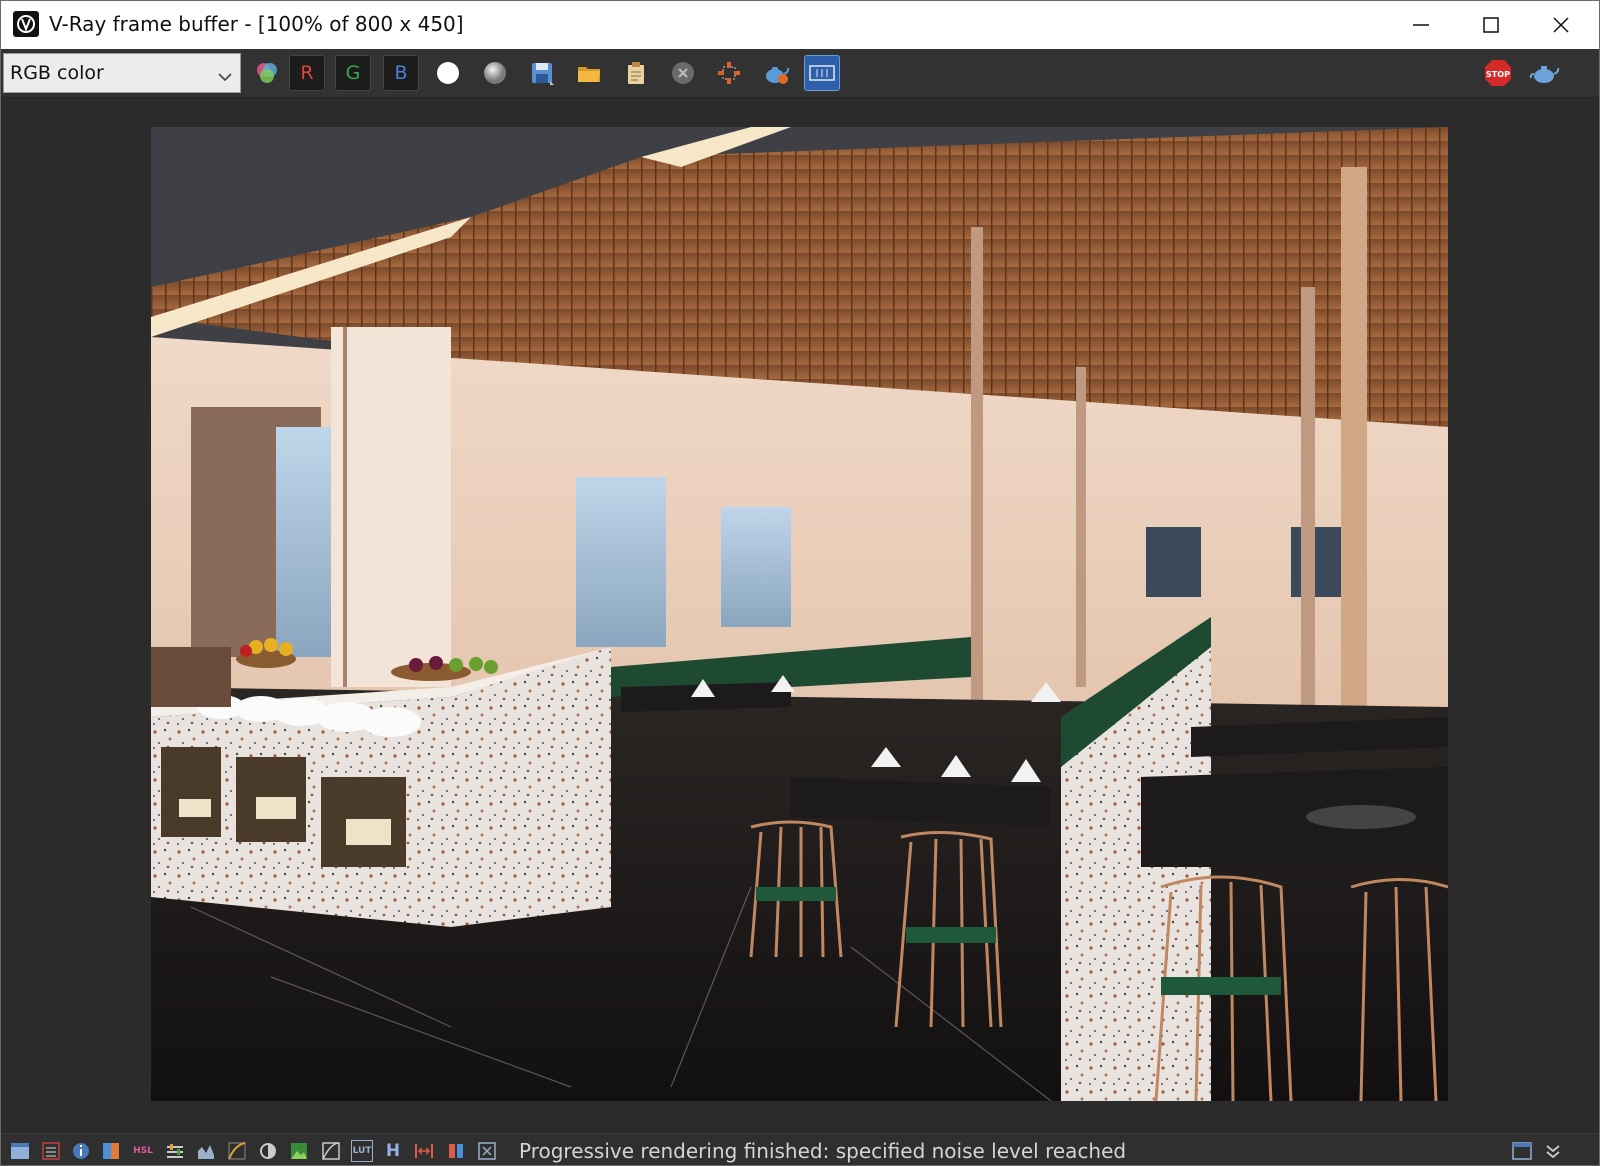 This screenshot has height=1166, width=1600. Describe the element at coordinates (267, 73) in the screenshot. I see `color-channels-icon` at that location.